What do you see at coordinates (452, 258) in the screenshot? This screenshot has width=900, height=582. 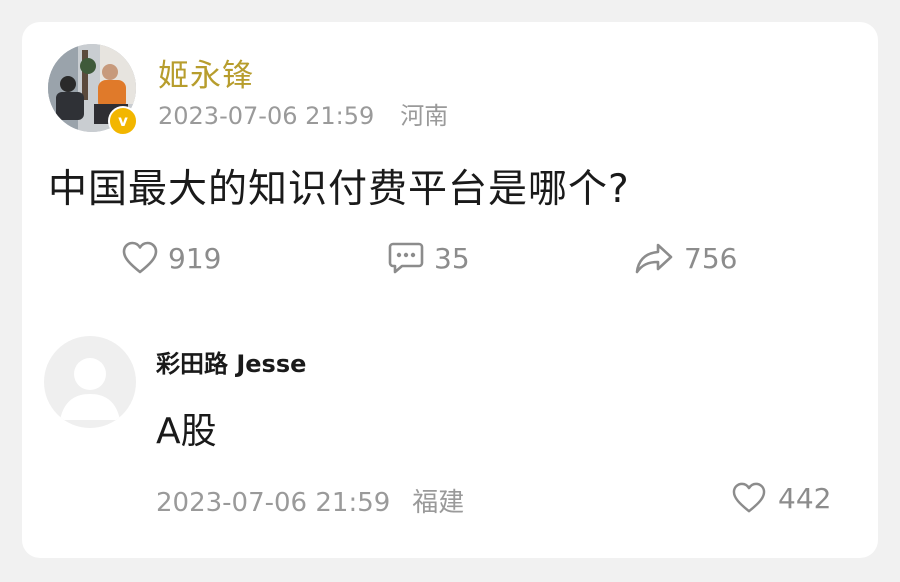 I see `comment-count: 35` at bounding box center [452, 258].